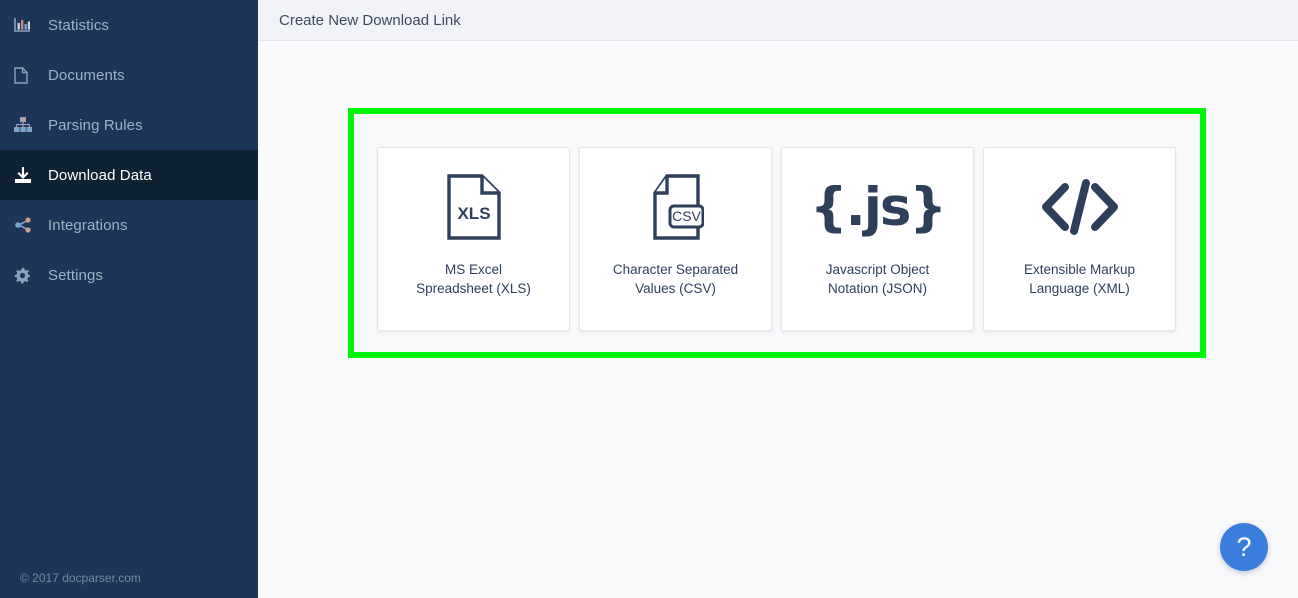 The image size is (1298, 598). I want to click on format-card-label: Javascript Object Notation (JSON), so click(877, 279).